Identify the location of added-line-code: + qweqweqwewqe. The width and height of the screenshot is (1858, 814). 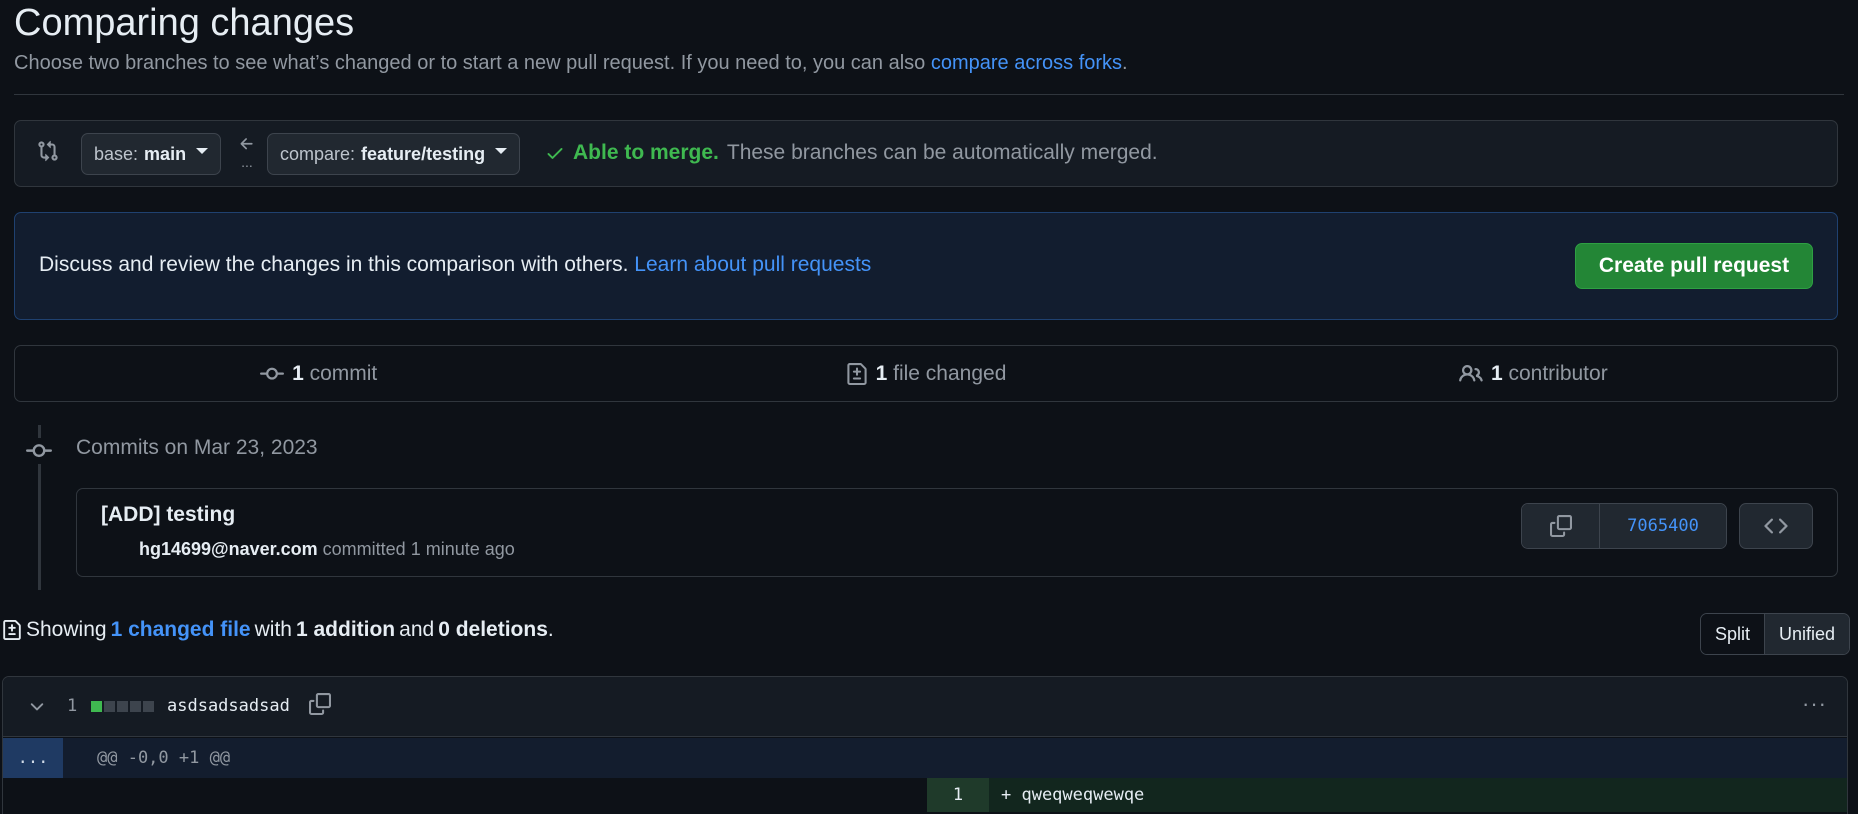
(1418, 795).